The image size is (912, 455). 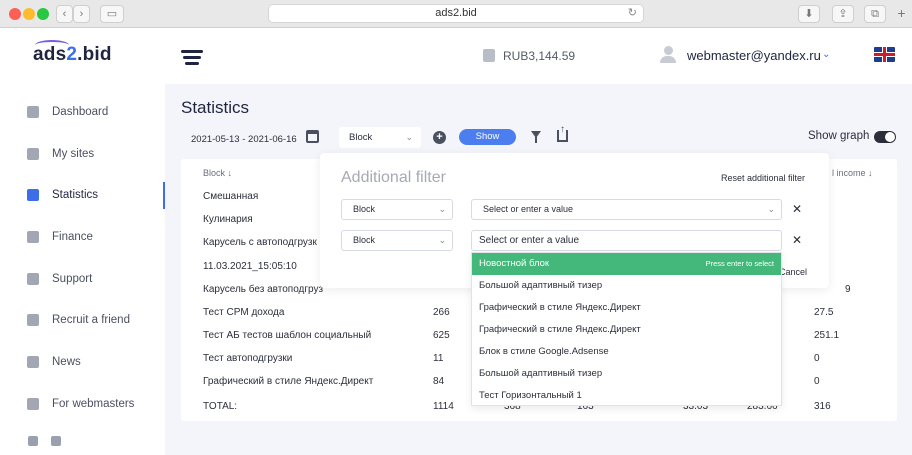 What do you see at coordinates (626, 352) in the screenshot?
I see `dropdown-option: Блок в стиле Google.Adsense` at bounding box center [626, 352].